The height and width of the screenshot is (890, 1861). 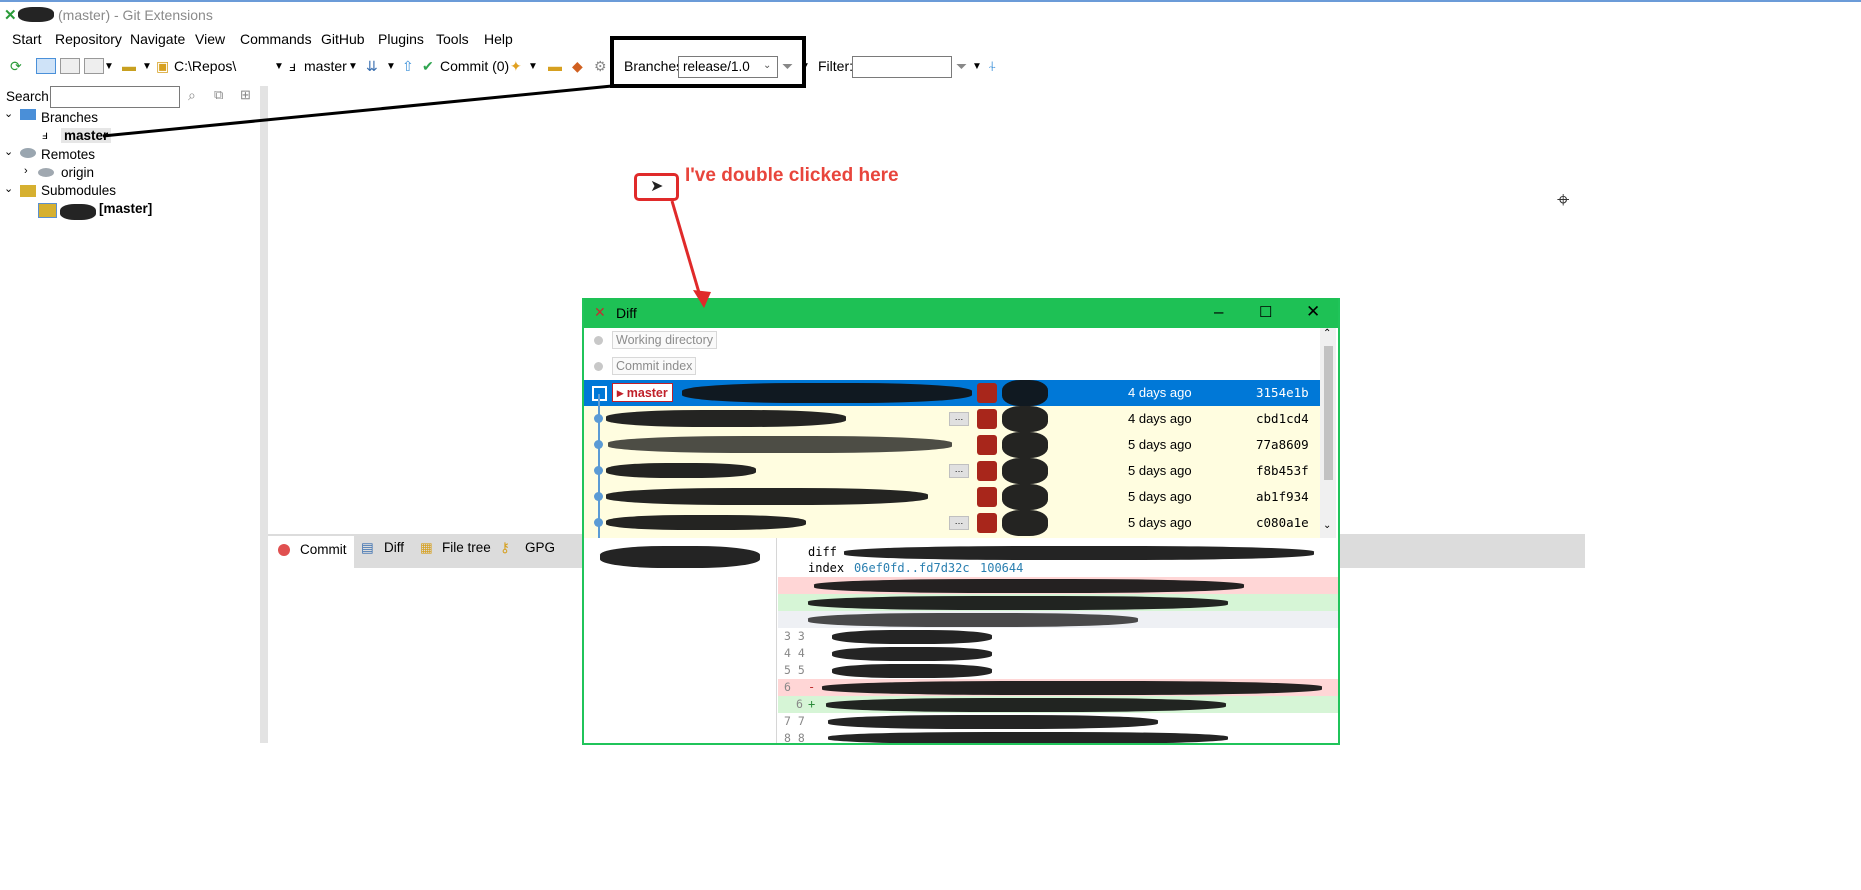 I want to click on annotation-arrows, so click(x=406, y=196).